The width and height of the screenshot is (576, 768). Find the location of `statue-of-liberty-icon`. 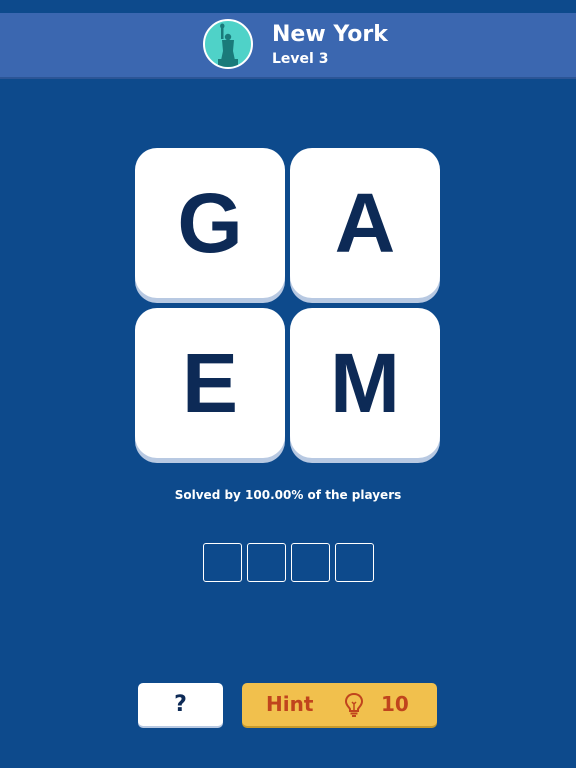

statue-of-liberty-icon is located at coordinates (228, 45).